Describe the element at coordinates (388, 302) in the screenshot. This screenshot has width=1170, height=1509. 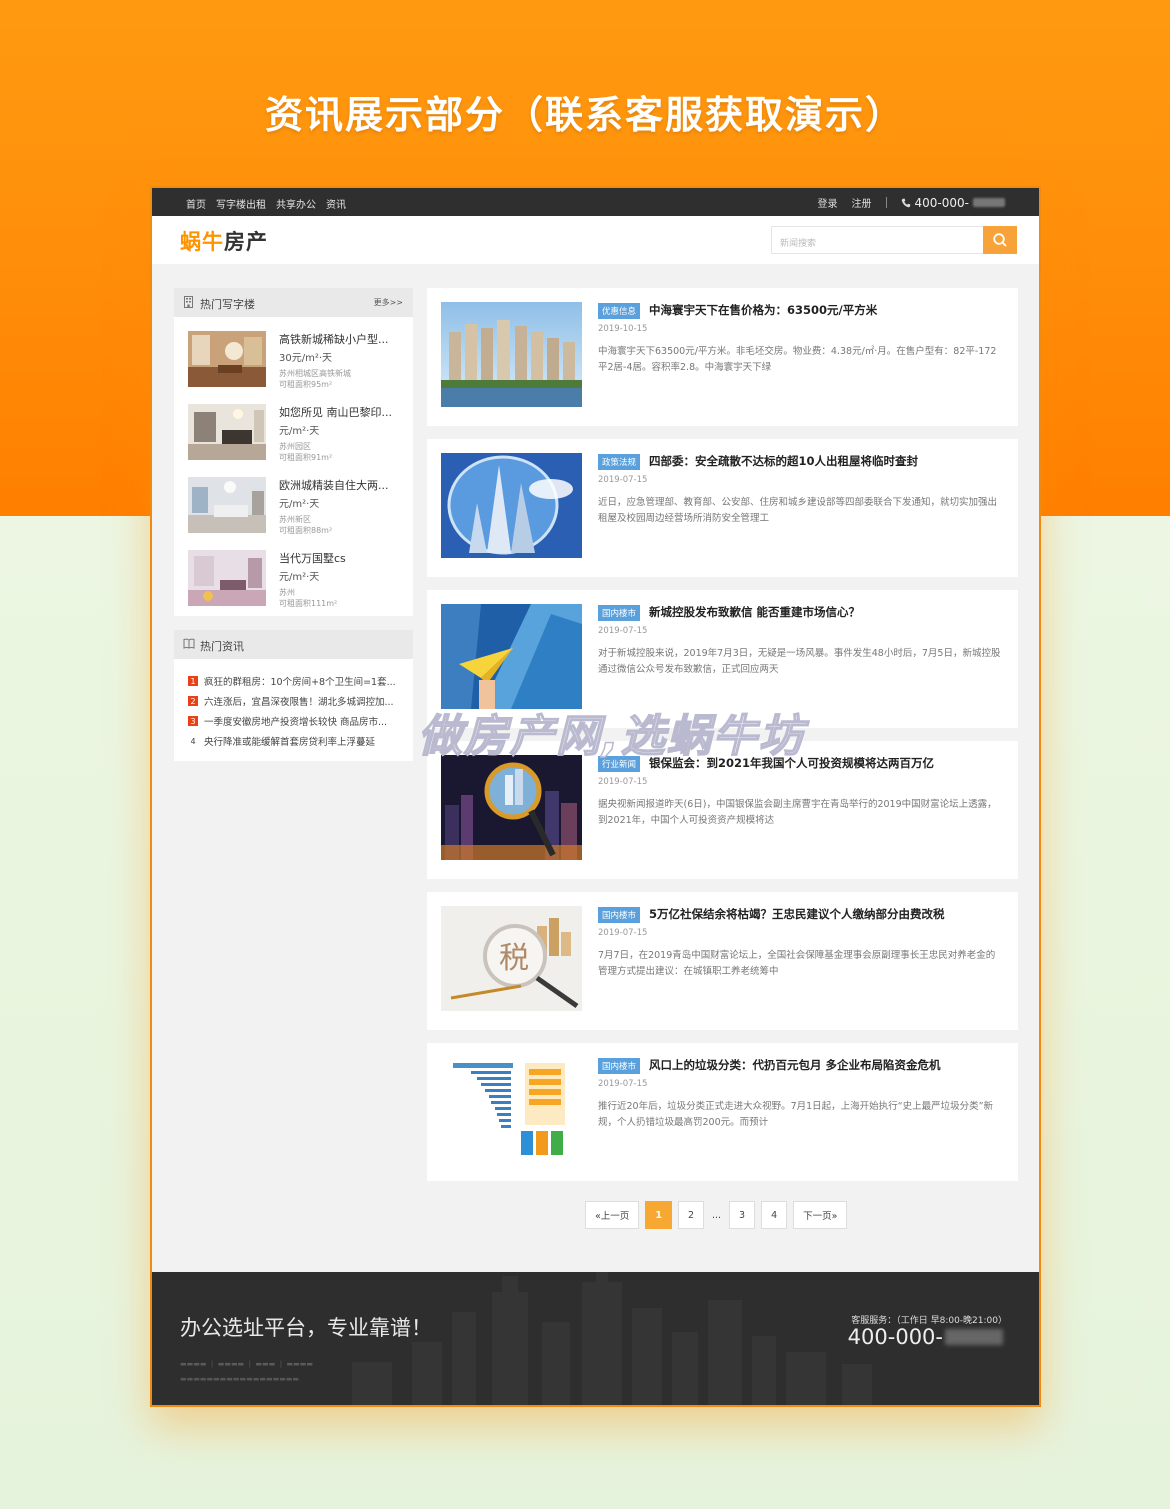
I see `more-link: 更多>>` at that location.